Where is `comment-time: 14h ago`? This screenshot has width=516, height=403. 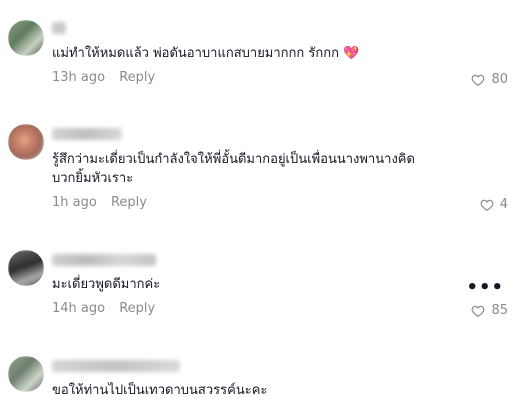
comment-time: 14h ago is located at coordinates (79, 308).